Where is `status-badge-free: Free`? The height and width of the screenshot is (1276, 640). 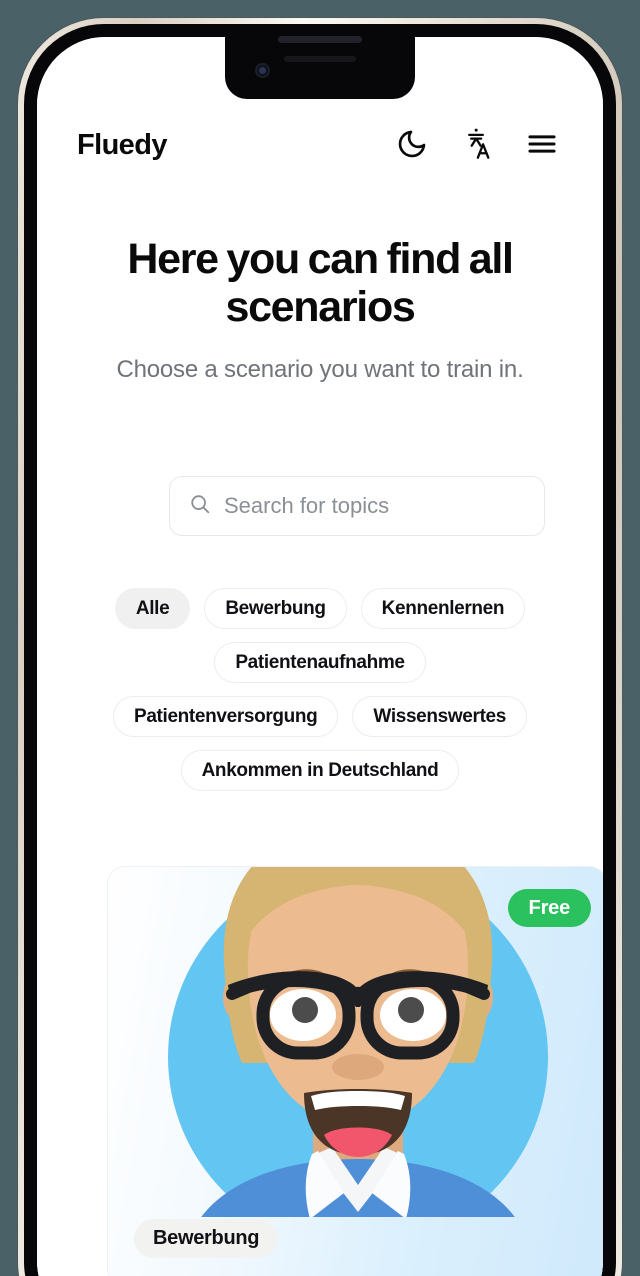
status-badge-free: Free is located at coordinates (549, 908).